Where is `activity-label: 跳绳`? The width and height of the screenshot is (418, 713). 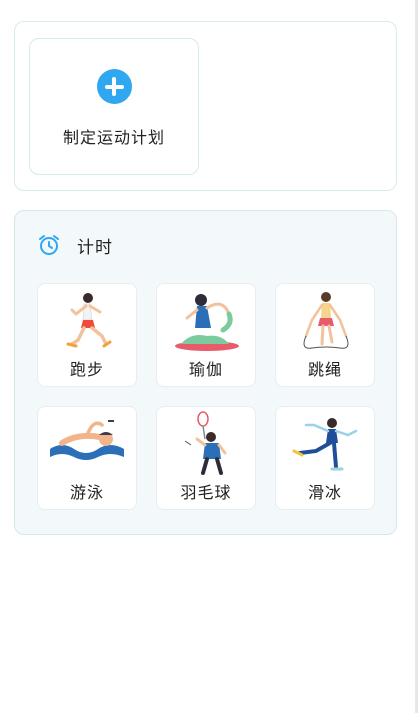
activity-label: 跳绳 is located at coordinates (324, 369).